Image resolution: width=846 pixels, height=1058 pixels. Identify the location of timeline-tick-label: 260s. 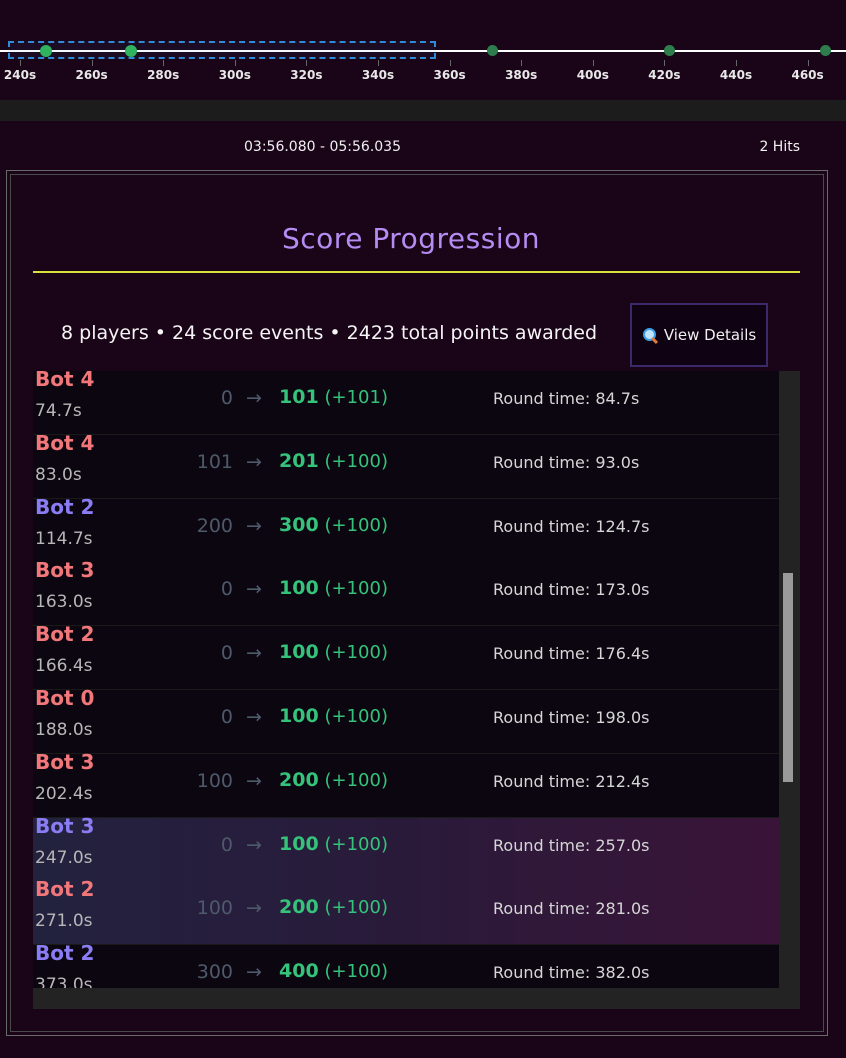
(91, 75).